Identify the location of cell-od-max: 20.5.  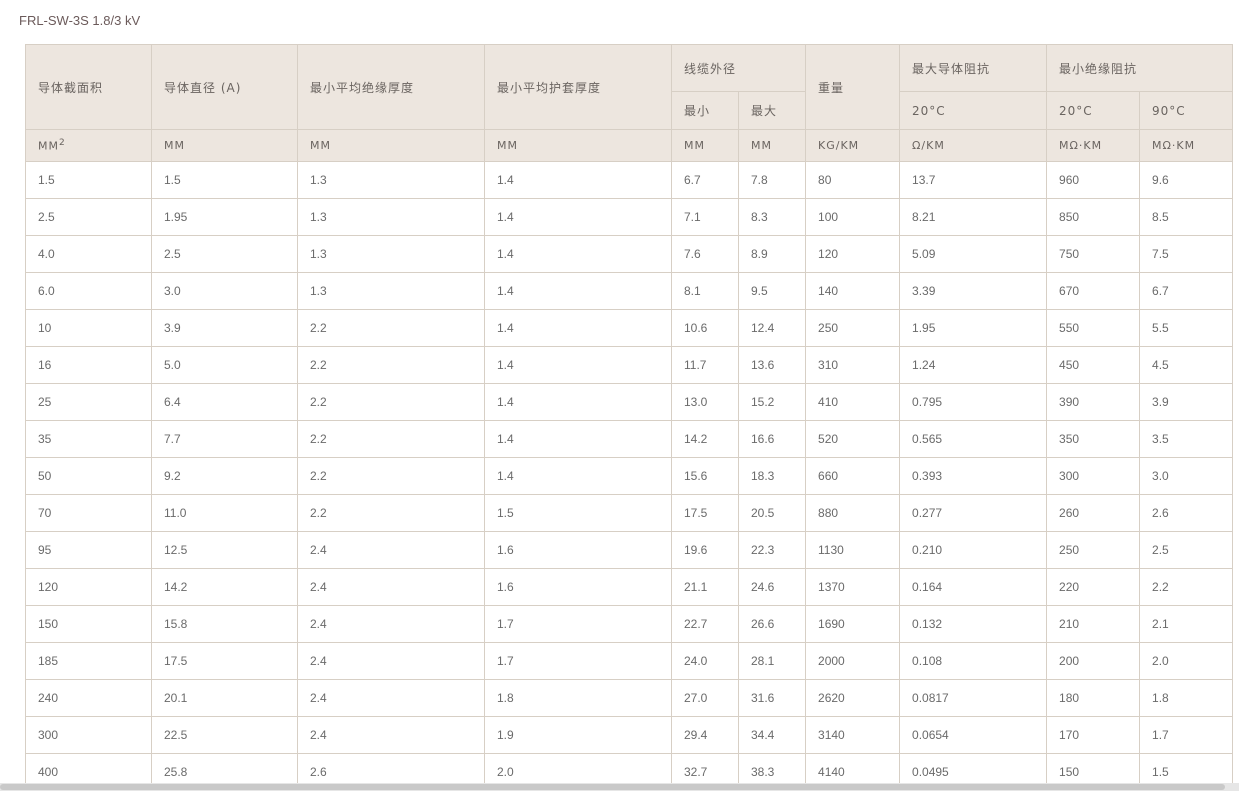
(772, 513).